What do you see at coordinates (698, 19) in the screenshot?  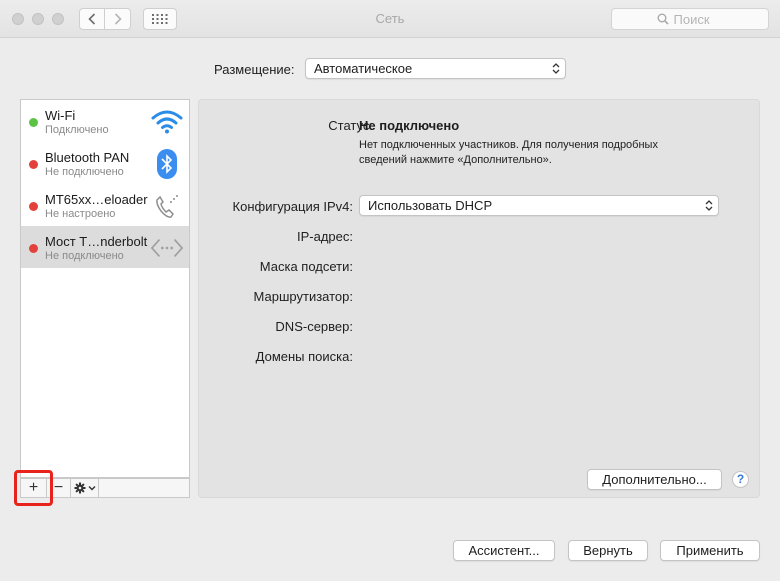 I see `search-input` at bounding box center [698, 19].